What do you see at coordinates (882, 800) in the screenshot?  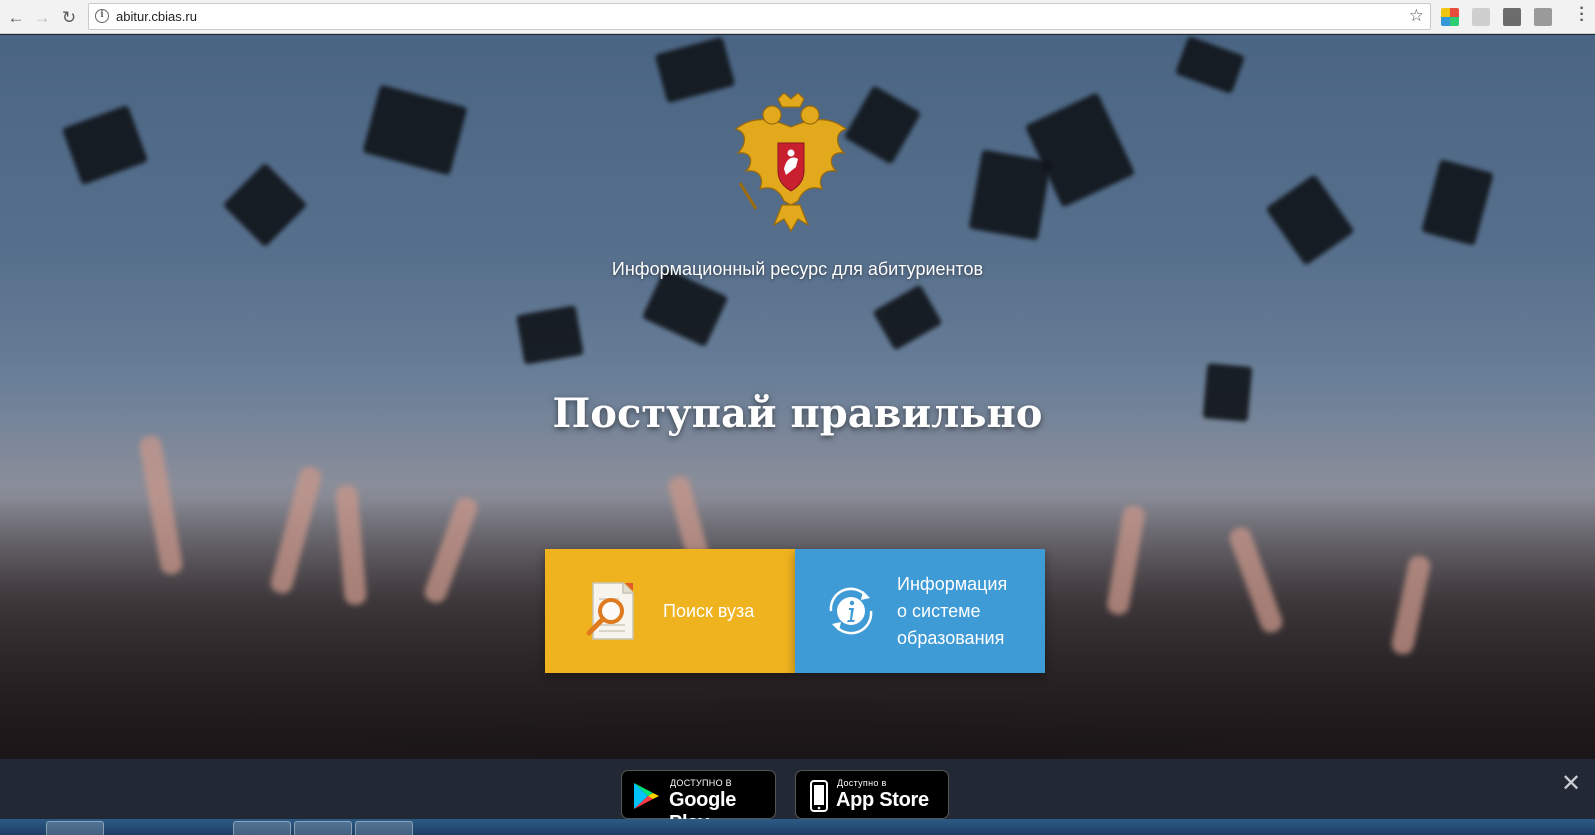 I see `app-store-label: App Store` at bounding box center [882, 800].